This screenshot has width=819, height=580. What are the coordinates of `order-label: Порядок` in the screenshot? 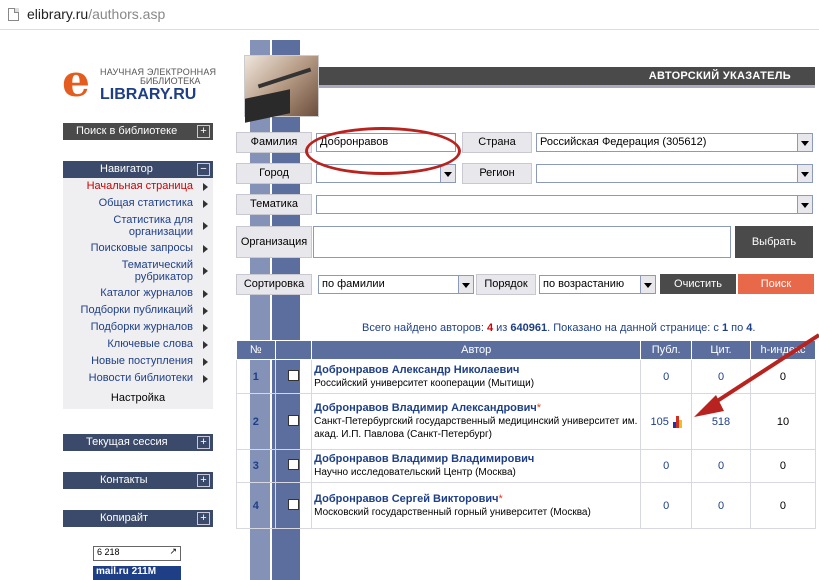 It's located at (506, 284).